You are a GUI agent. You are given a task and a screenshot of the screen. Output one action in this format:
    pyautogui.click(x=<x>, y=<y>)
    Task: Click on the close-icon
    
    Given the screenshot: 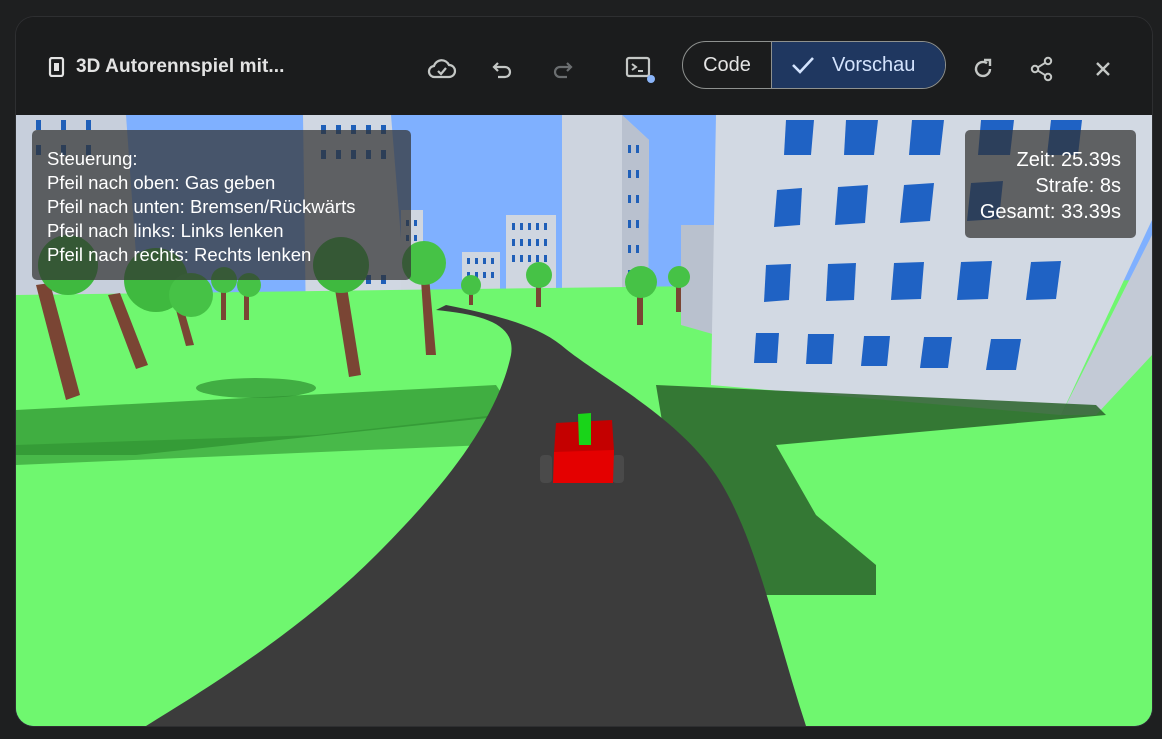 What is the action you would take?
    pyautogui.click(x=1103, y=69)
    